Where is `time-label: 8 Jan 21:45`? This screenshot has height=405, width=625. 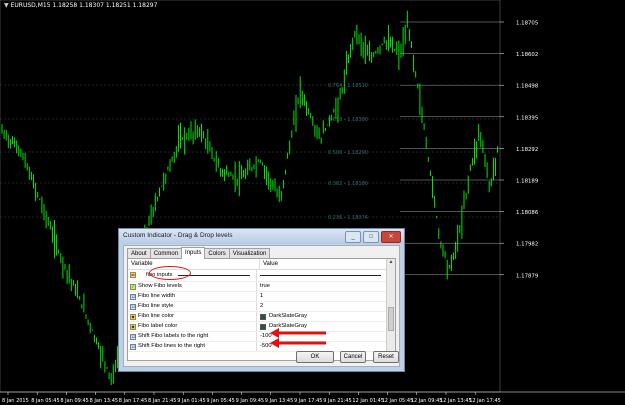 time-label: 8 Jan 21:45 is located at coordinates (162, 401).